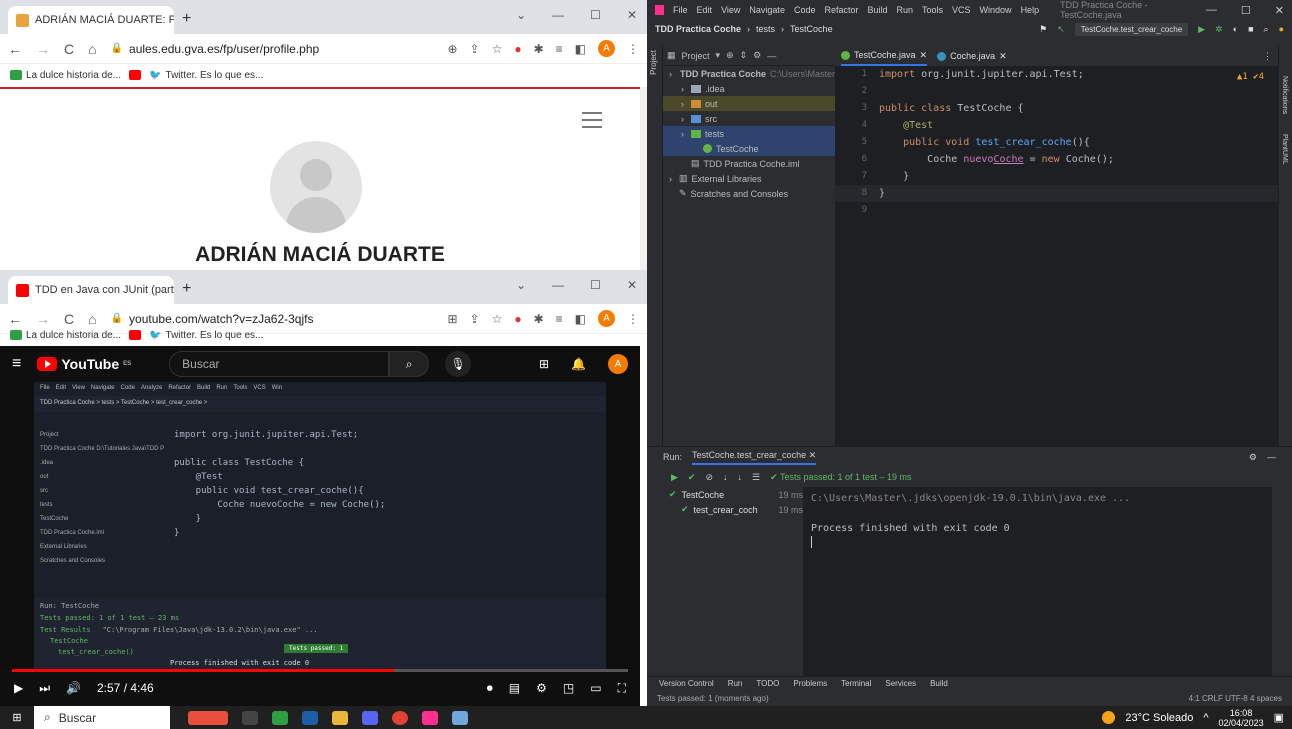 The width and height of the screenshot is (1292, 729). I want to click on back-arrow-icon: ↖, so click(1061, 29).